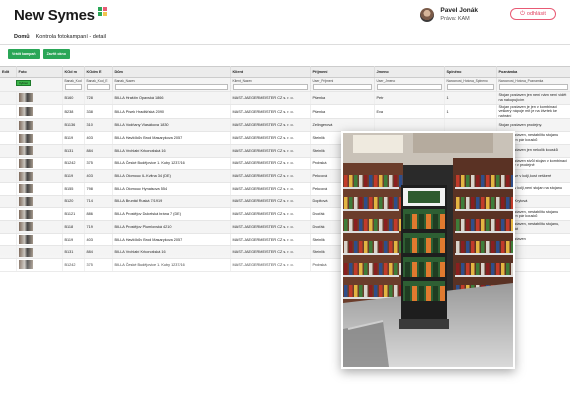  Describe the element at coordinates (449, 15) in the screenshot. I see `user-info: Pavel Jonák Práva: KAM` at that location.